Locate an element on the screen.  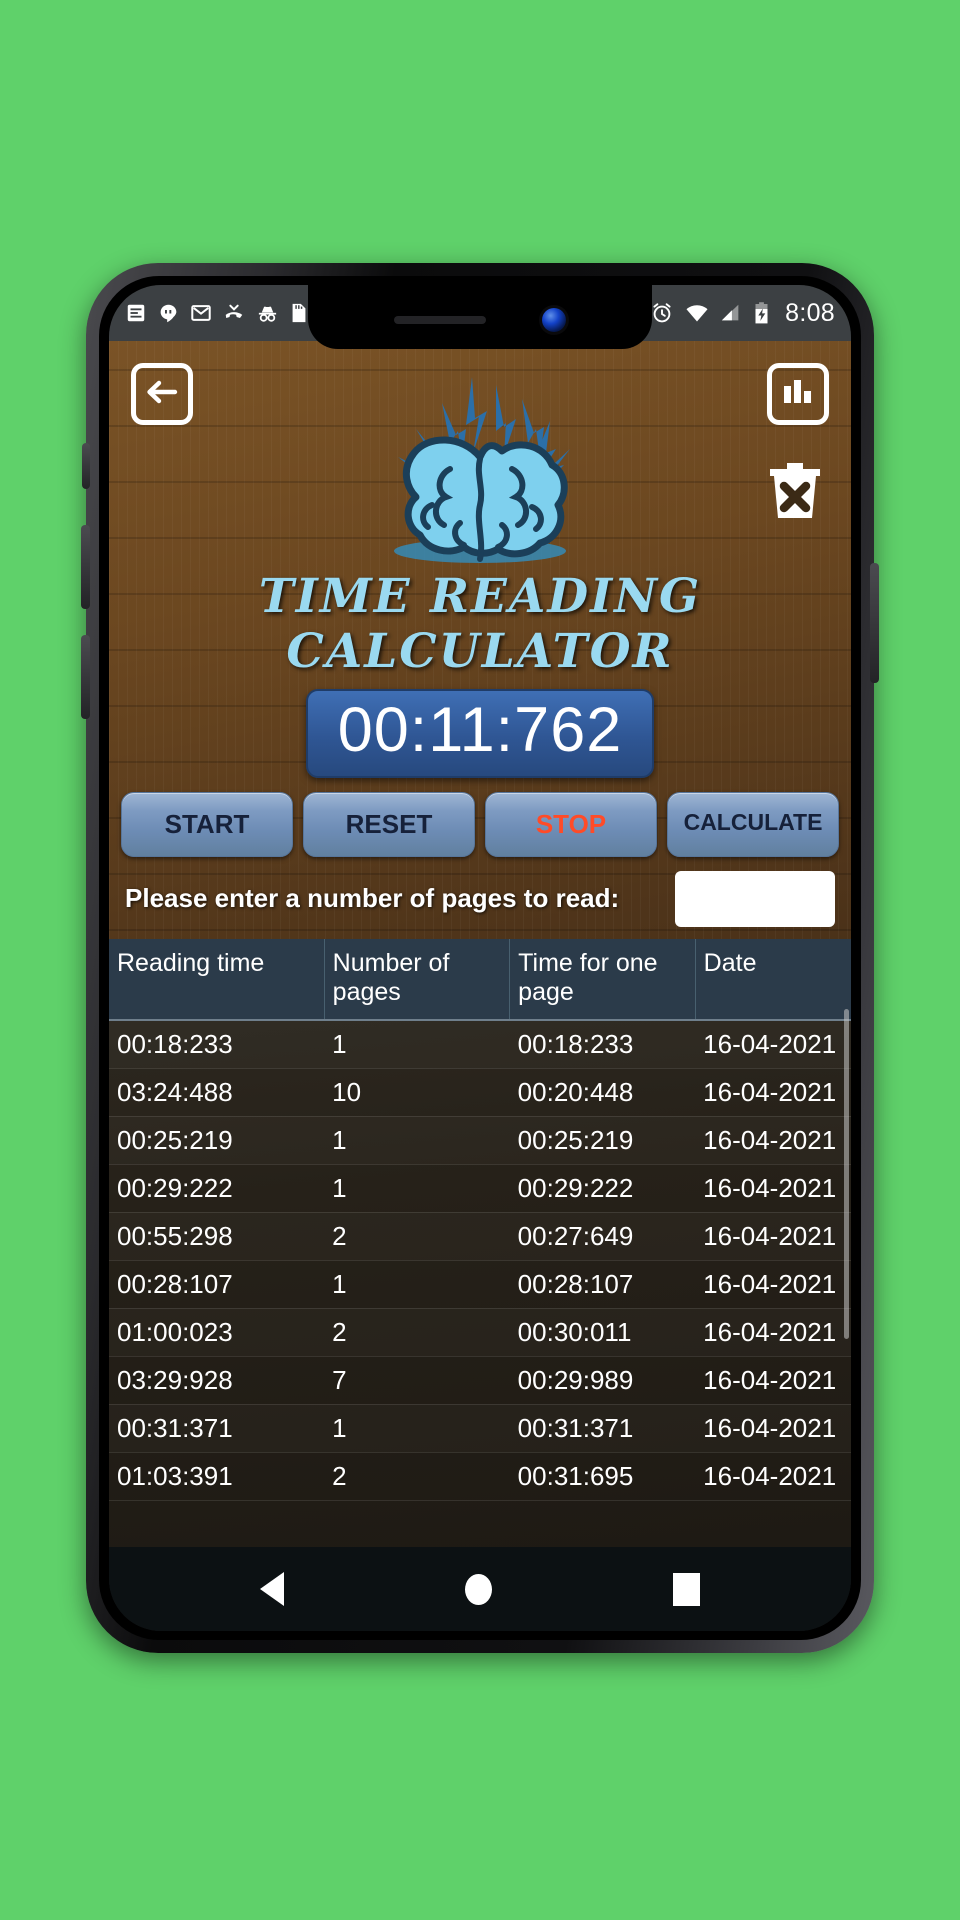
notch is located at coordinates (480, 317).